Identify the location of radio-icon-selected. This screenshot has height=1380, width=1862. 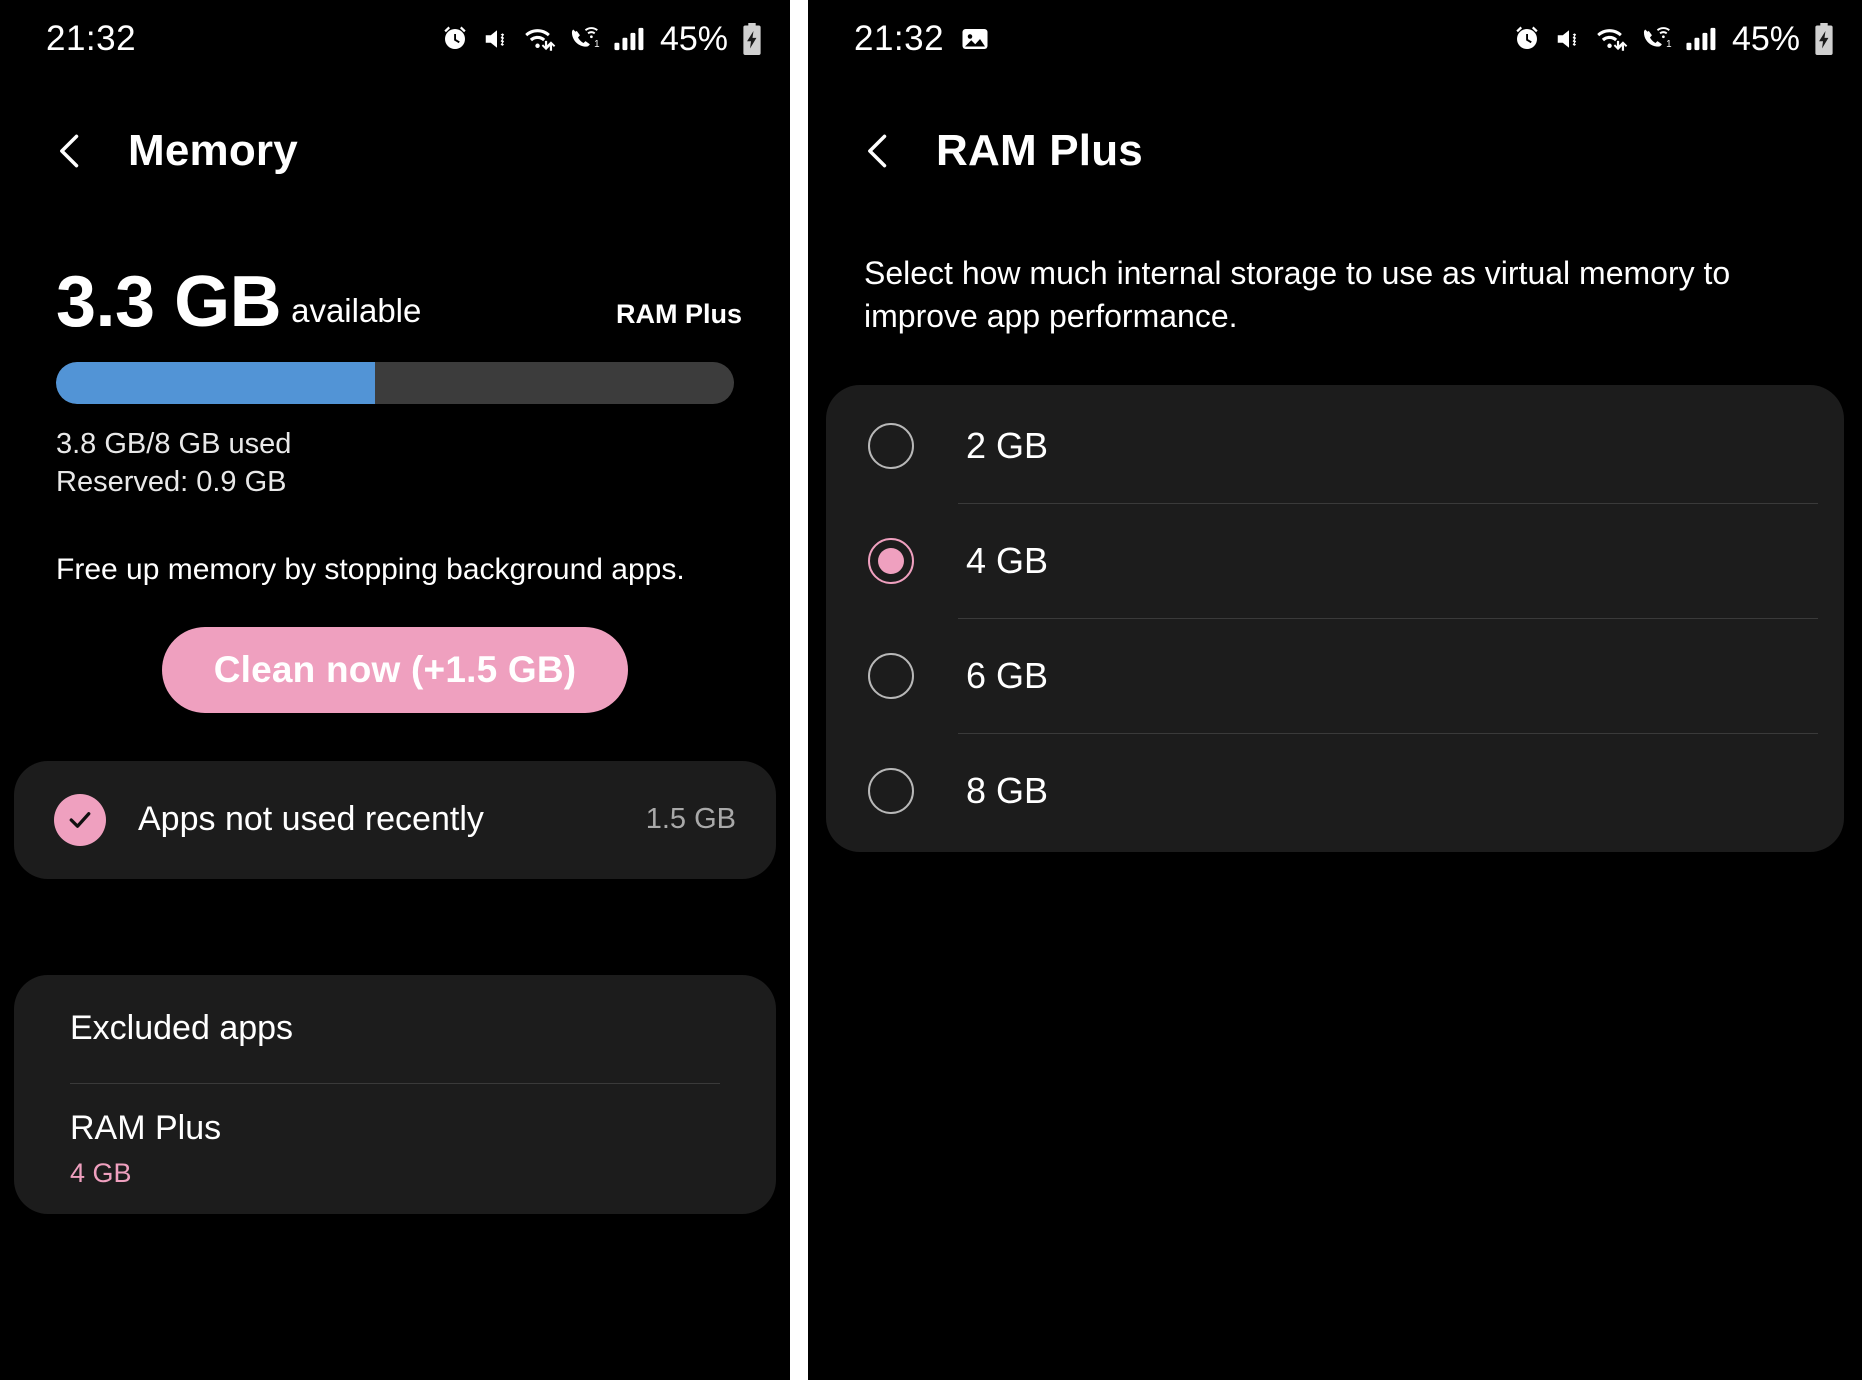
(891, 561).